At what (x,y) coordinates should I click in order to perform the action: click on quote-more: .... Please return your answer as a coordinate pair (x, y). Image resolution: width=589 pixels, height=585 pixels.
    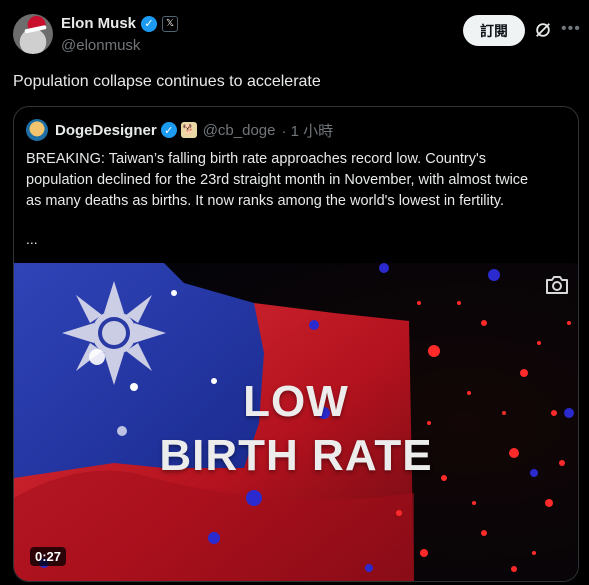
    Looking at the image, I should click on (32, 239).